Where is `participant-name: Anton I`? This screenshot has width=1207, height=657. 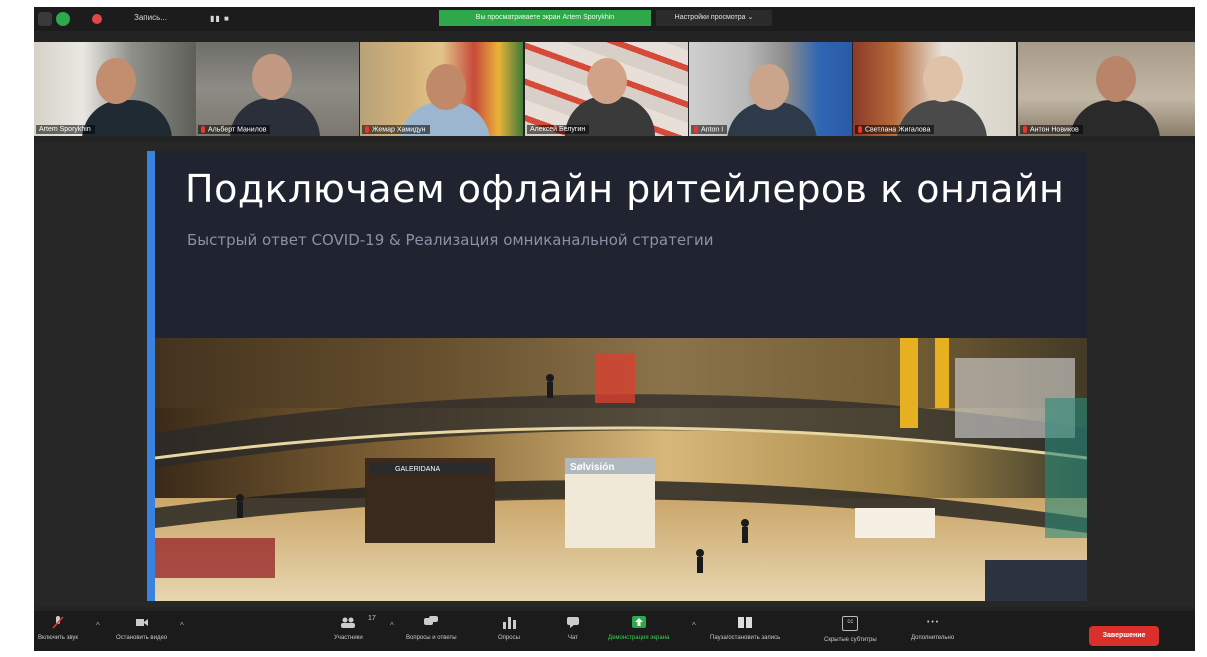 participant-name: Anton I is located at coordinates (709, 129).